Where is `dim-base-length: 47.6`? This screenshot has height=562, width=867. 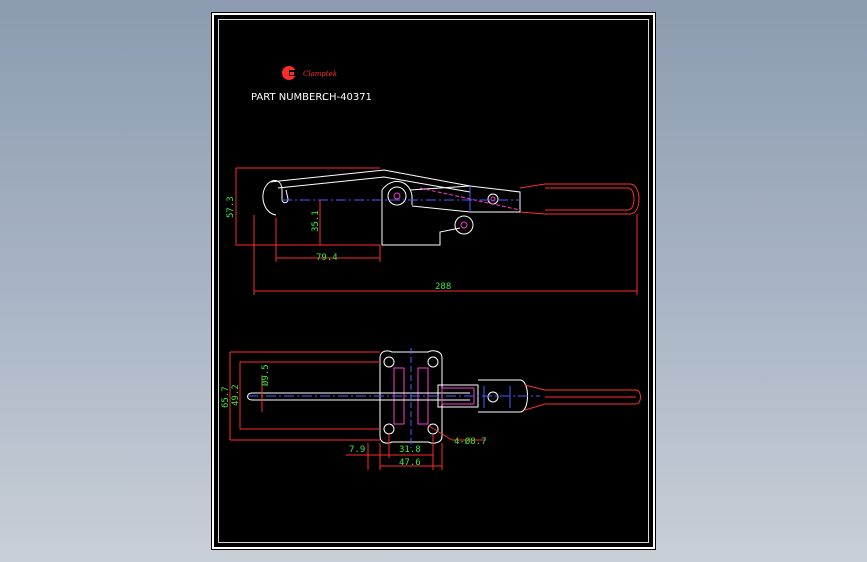
dim-base-length: 47.6 is located at coordinates (410, 463).